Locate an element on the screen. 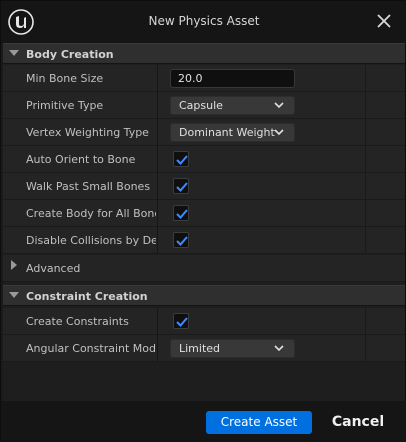 This screenshot has width=406, height=442. min-bone-size-input is located at coordinates (232, 78).